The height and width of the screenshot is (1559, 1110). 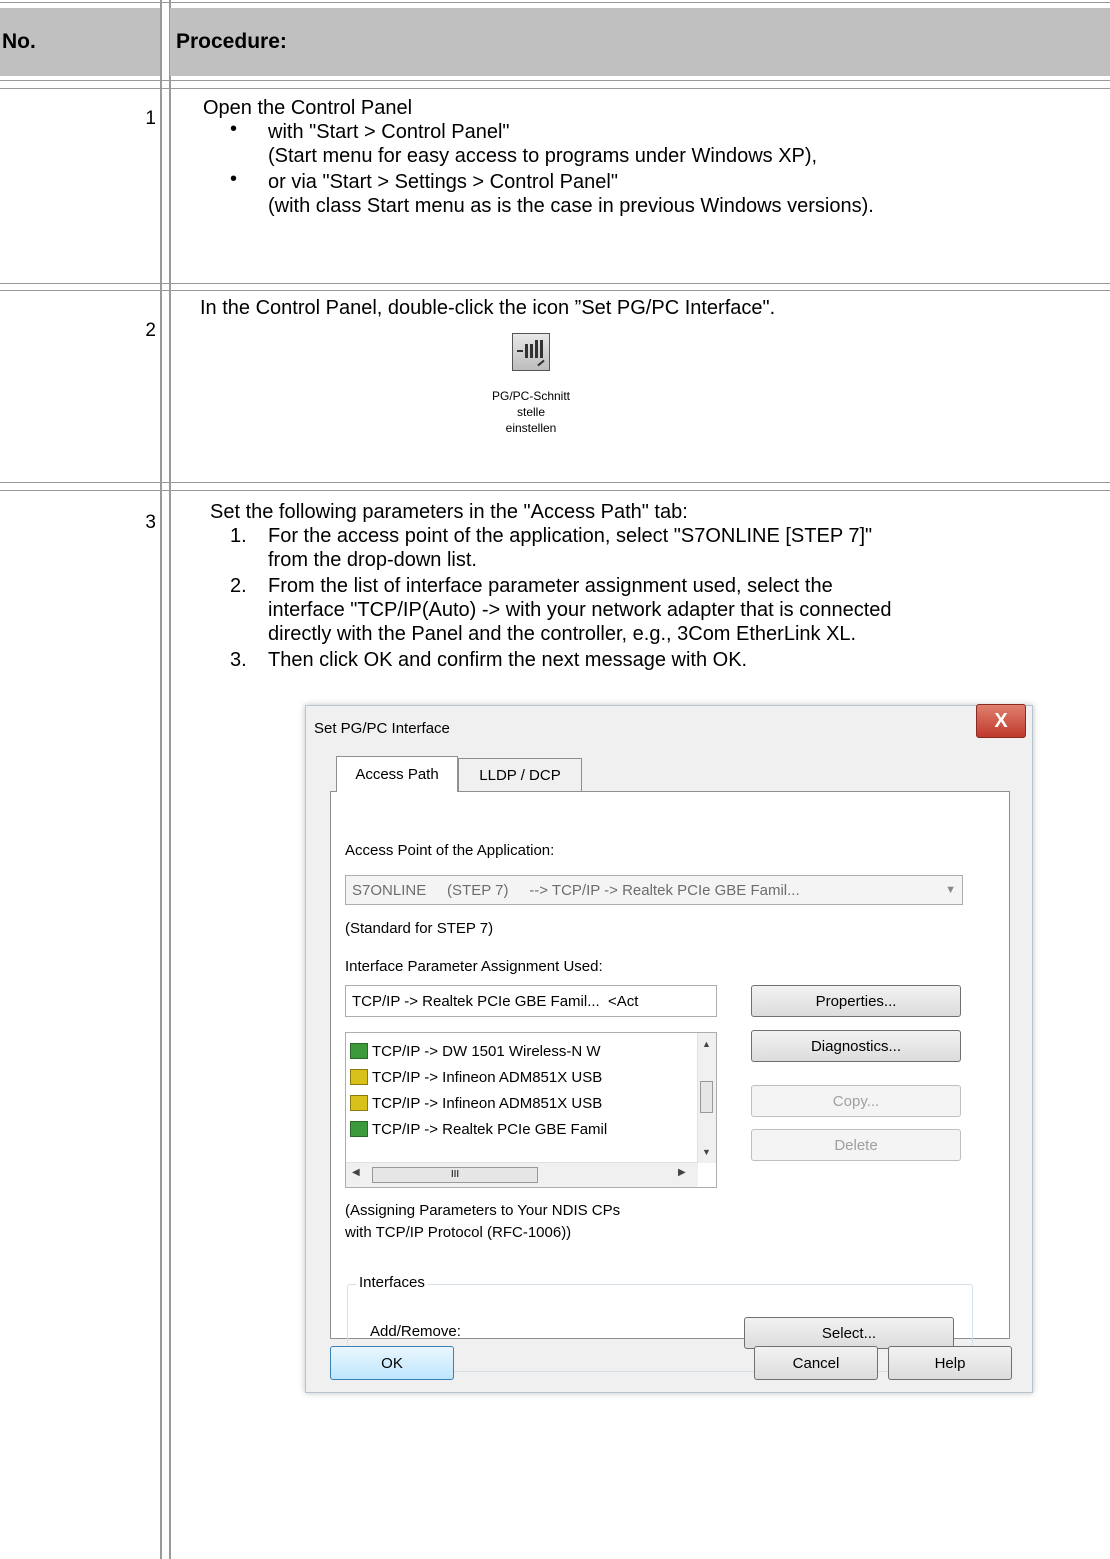 I want to click on scroll-thumb, so click(x=706, y=1097).